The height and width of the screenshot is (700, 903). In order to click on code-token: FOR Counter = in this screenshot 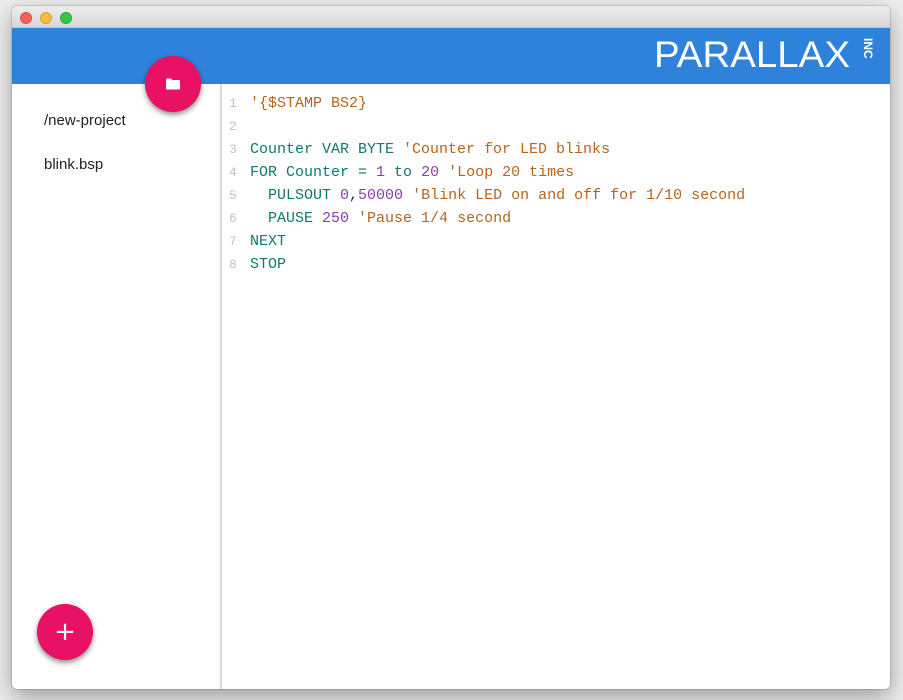, I will do `click(313, 172)`.